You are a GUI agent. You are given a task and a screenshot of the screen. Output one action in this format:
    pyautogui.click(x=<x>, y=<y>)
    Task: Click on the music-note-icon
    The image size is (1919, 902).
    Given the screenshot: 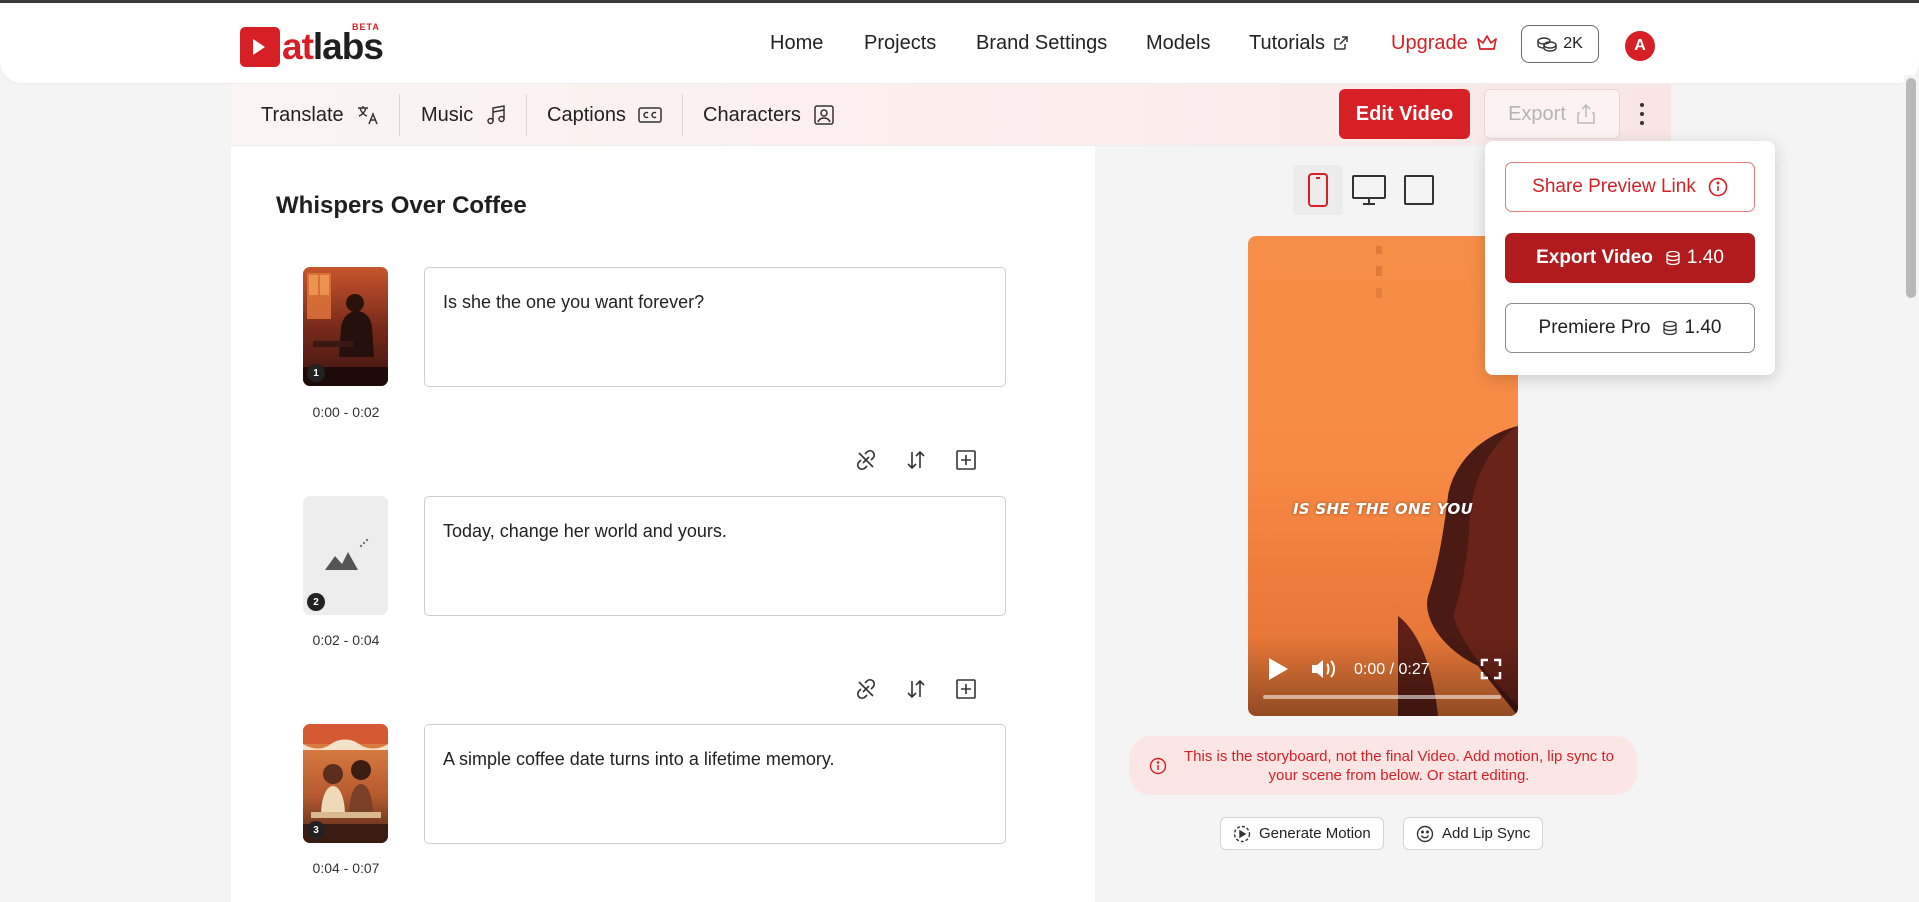 What is the action you would take?
    pyautogui.click(x=496, y=115)
    